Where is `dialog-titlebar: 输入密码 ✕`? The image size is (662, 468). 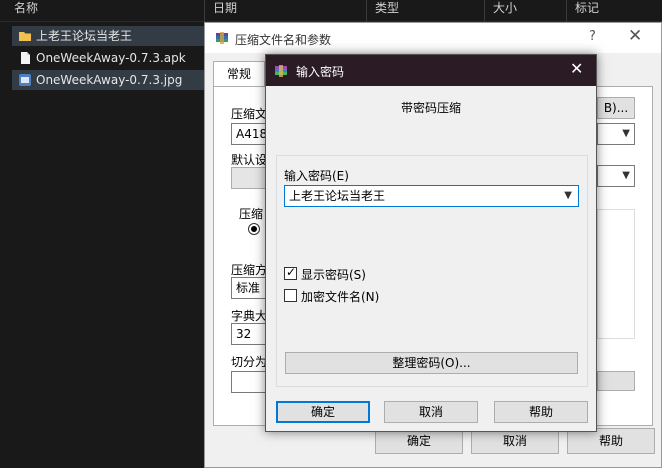
dialog-titlebar: 输入密码 ✕ is located at coordinates (431, 70).